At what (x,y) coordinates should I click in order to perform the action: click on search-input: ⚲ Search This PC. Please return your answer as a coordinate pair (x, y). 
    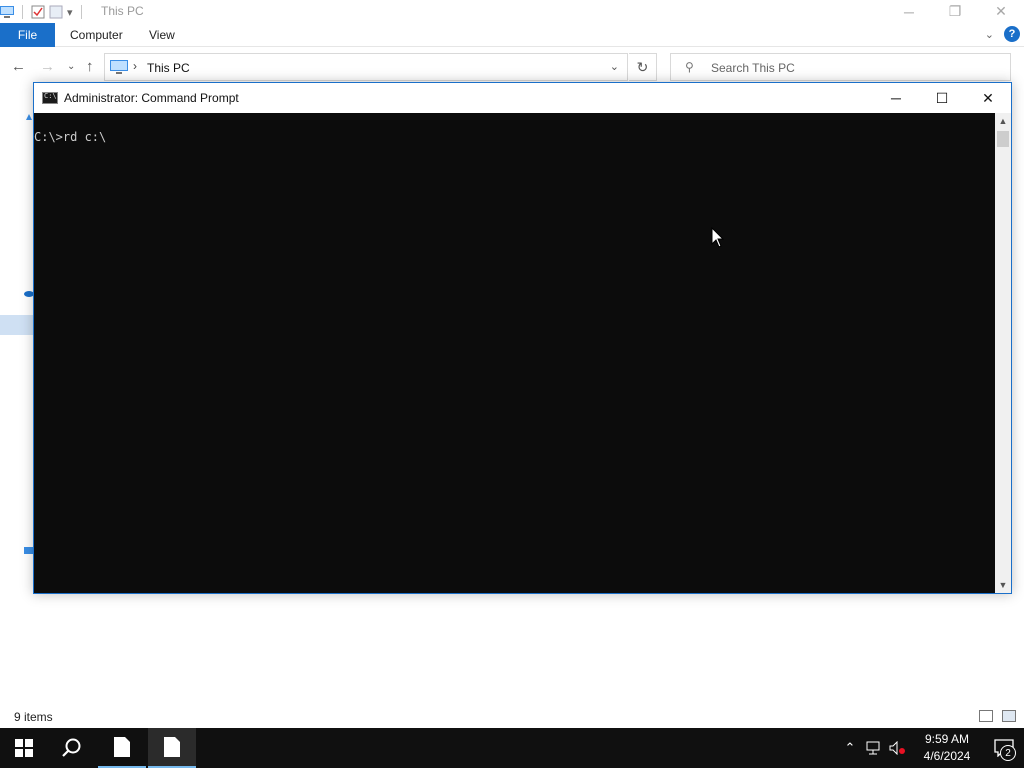
    Looking at the image, I should click on (840, 67).